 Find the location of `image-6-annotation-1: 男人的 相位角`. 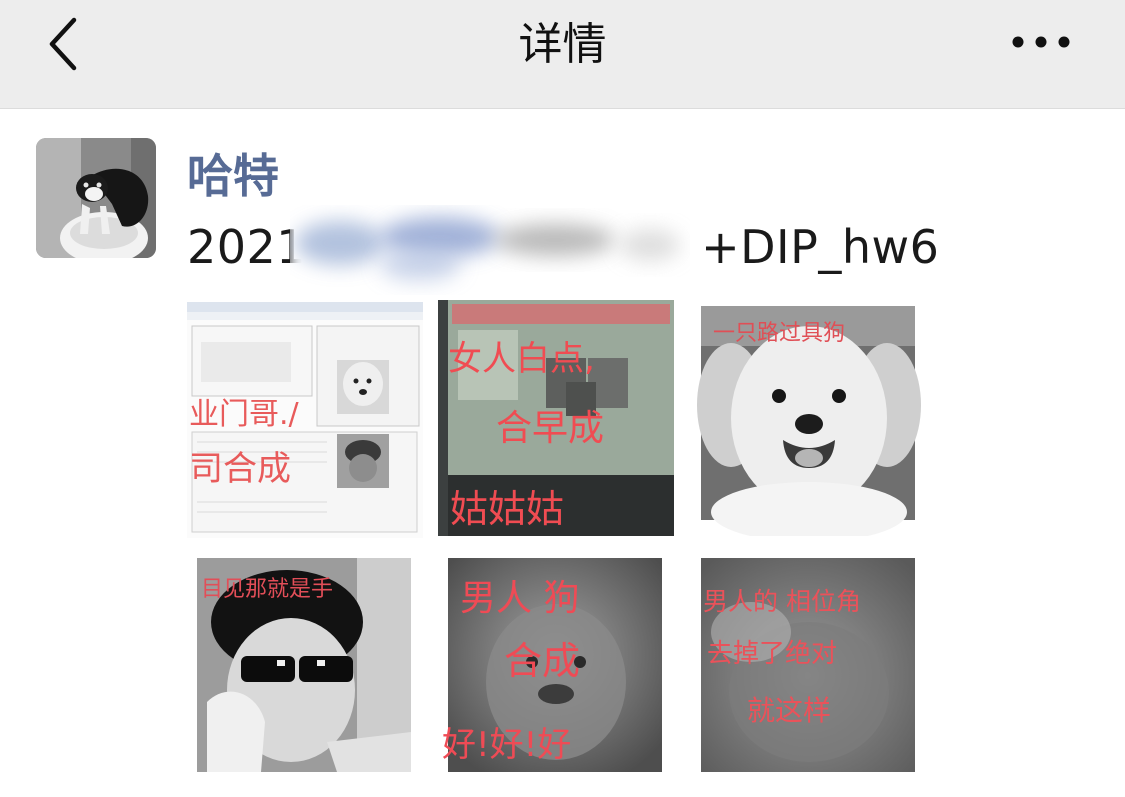

image-6-annotation-1: 男人的 相位角 is located at coordinates (782, 601).